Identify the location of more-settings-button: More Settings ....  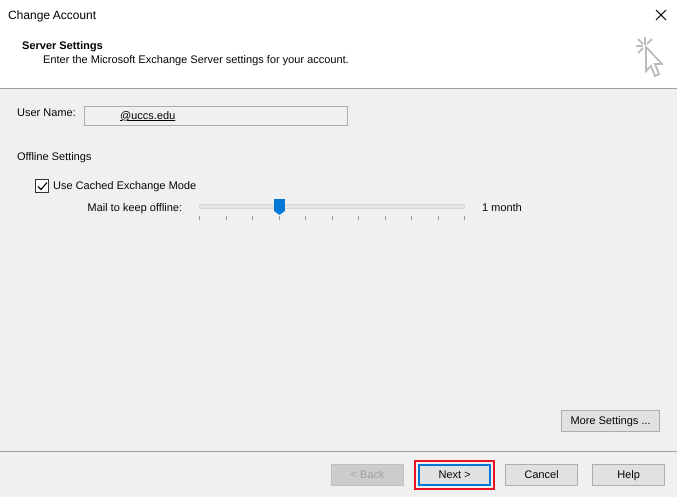
(610, 421).